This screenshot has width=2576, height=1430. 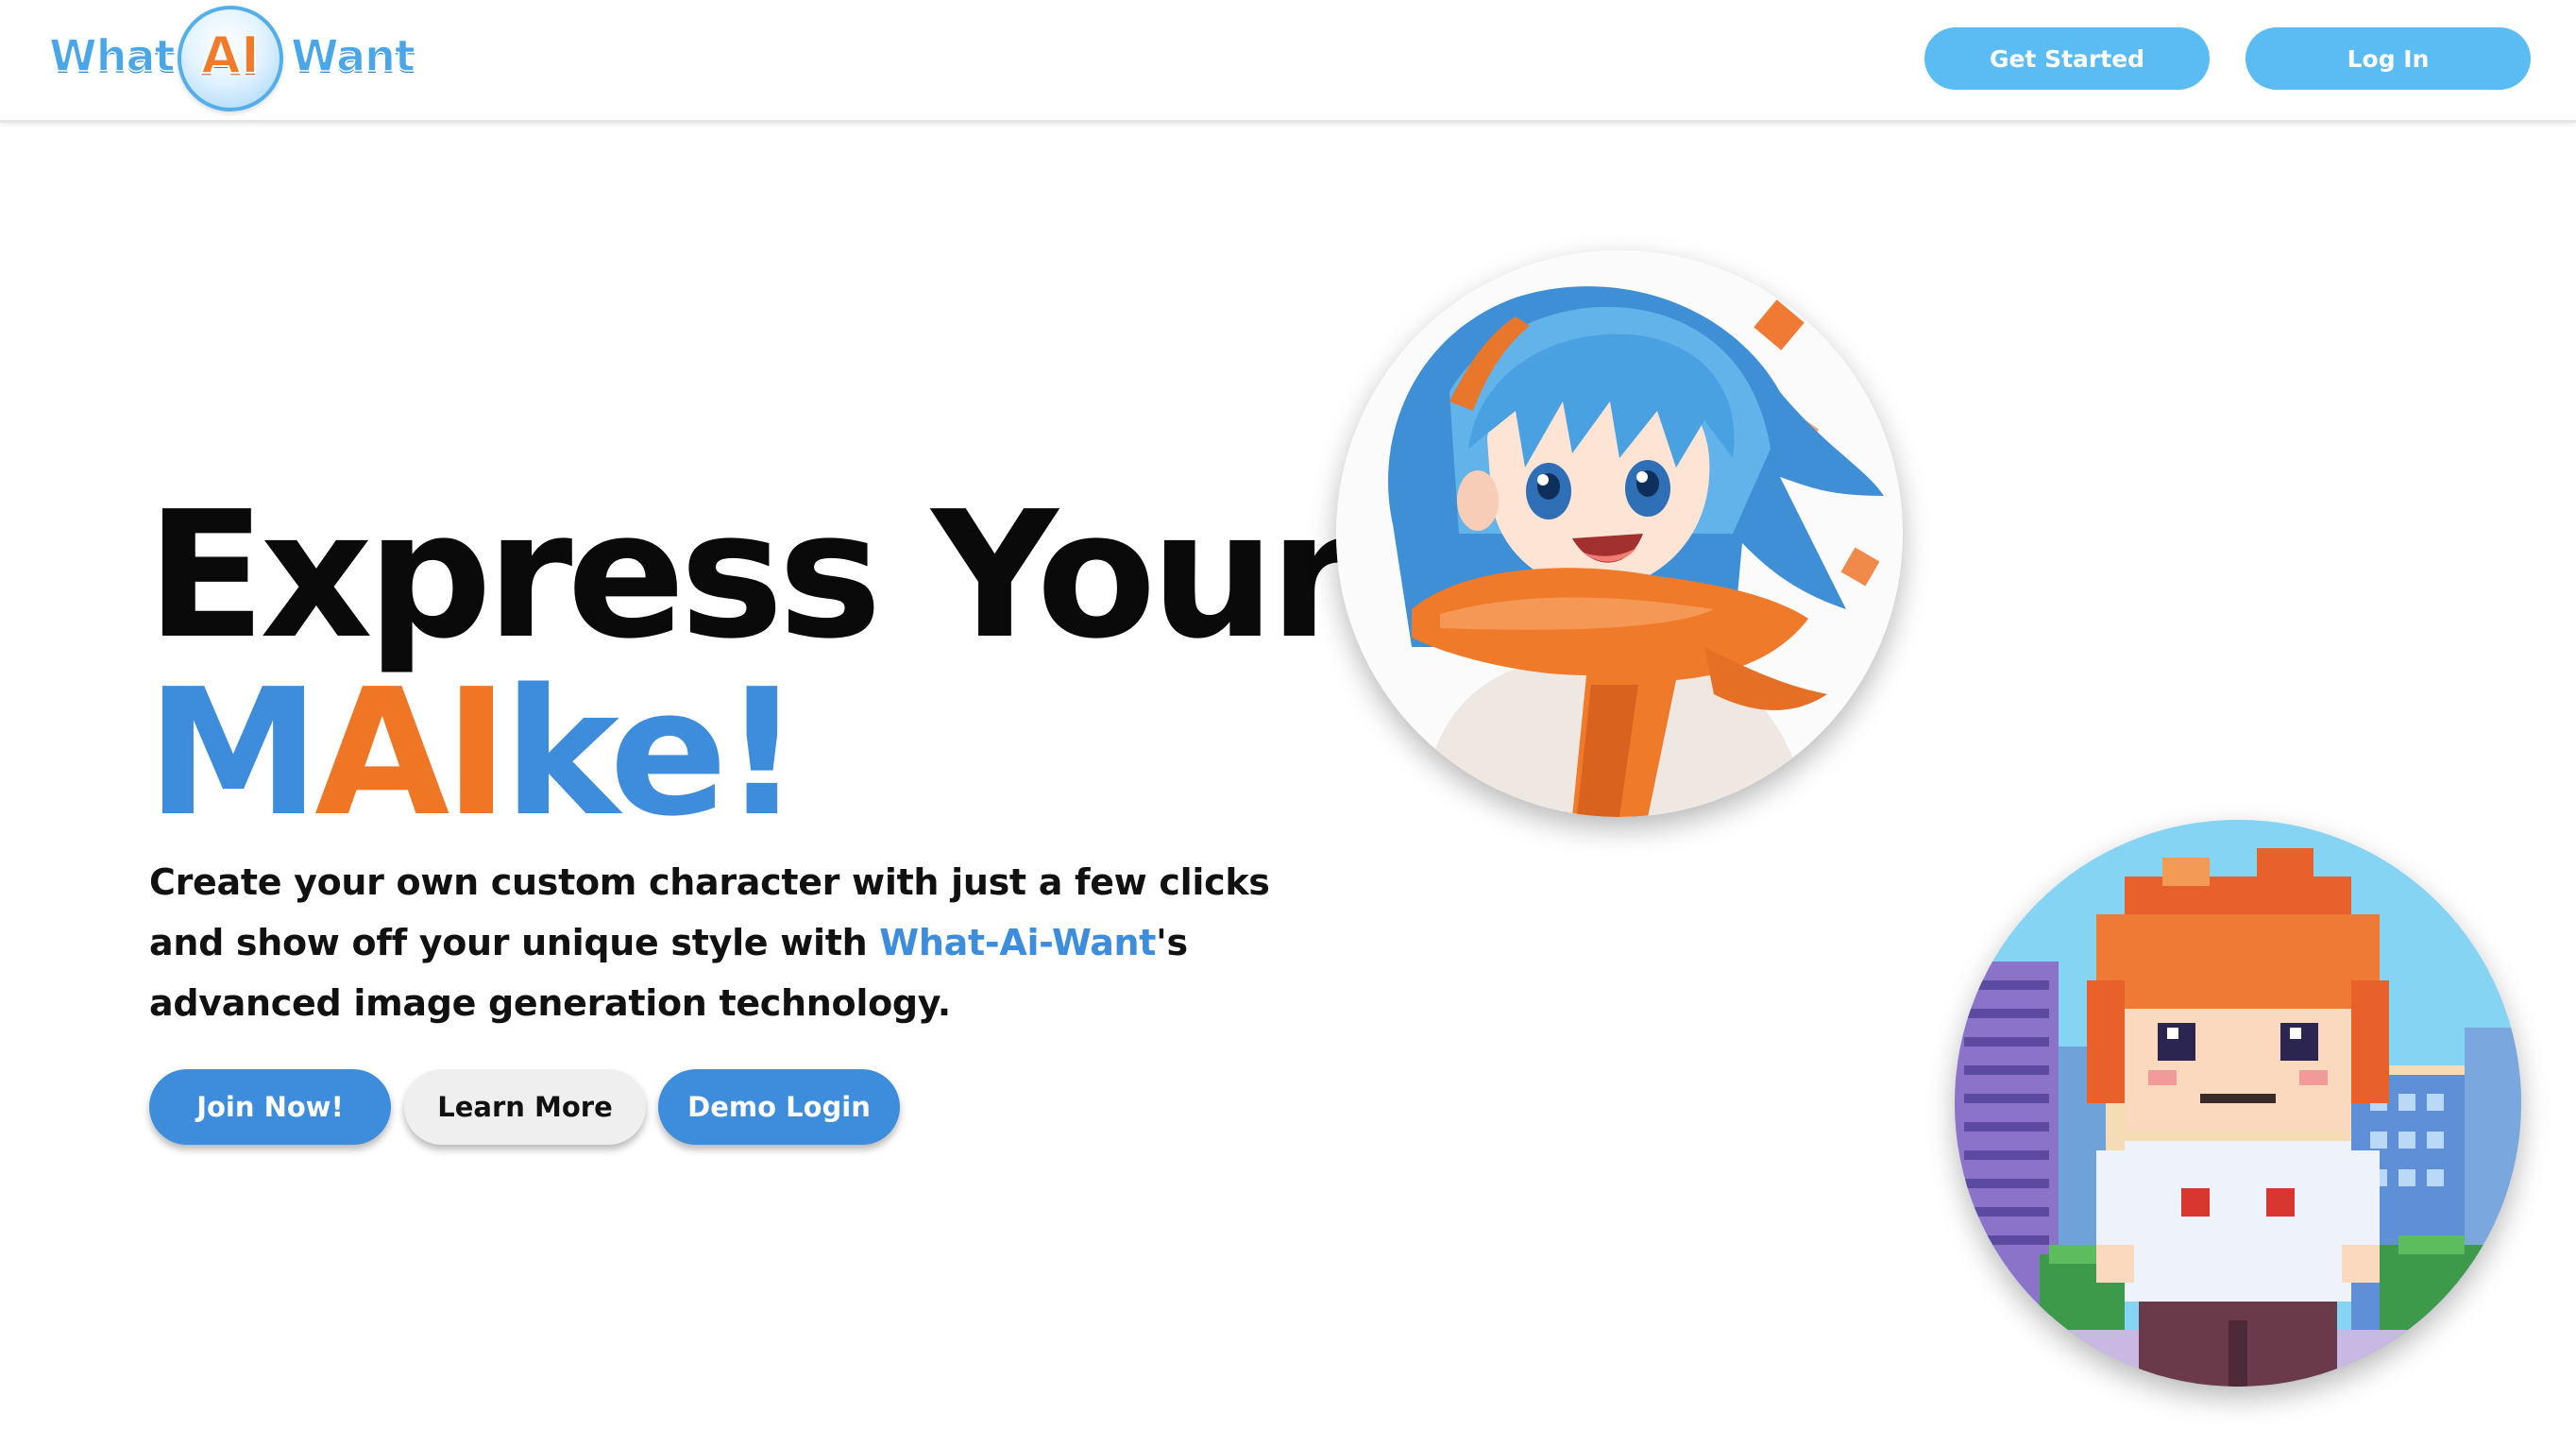 I want to click on heading-letter-m: M, so click(x=233, y=753).